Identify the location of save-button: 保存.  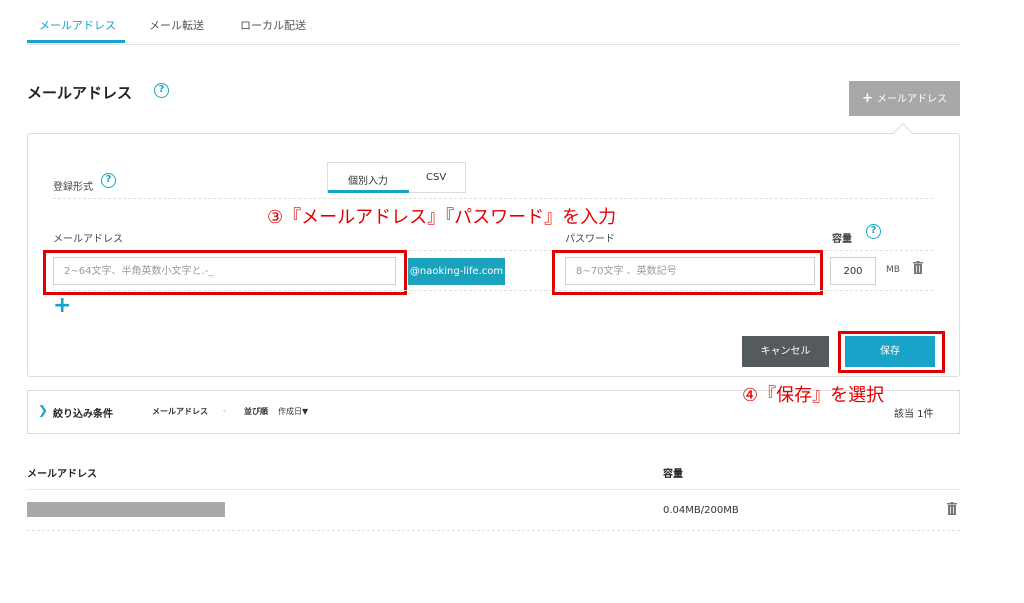
(890, 351).